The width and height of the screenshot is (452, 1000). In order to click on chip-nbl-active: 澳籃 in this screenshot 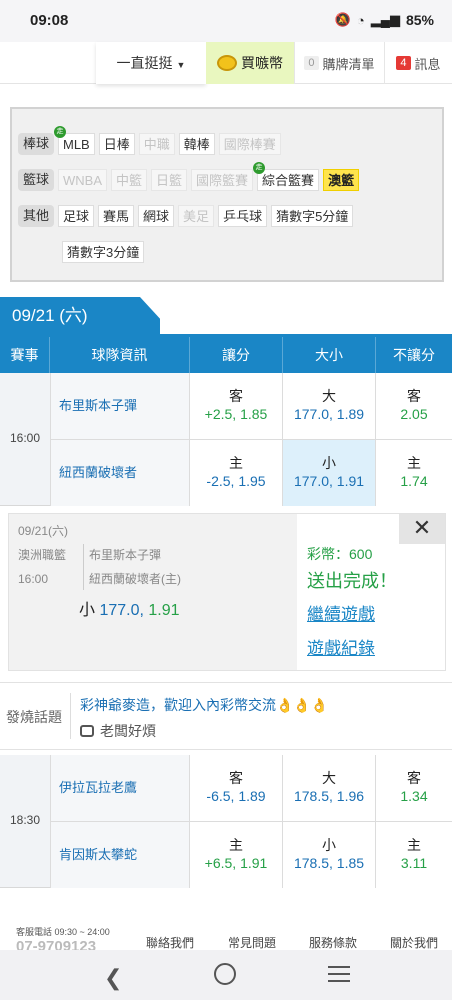, I will do `click(341, 180)`.